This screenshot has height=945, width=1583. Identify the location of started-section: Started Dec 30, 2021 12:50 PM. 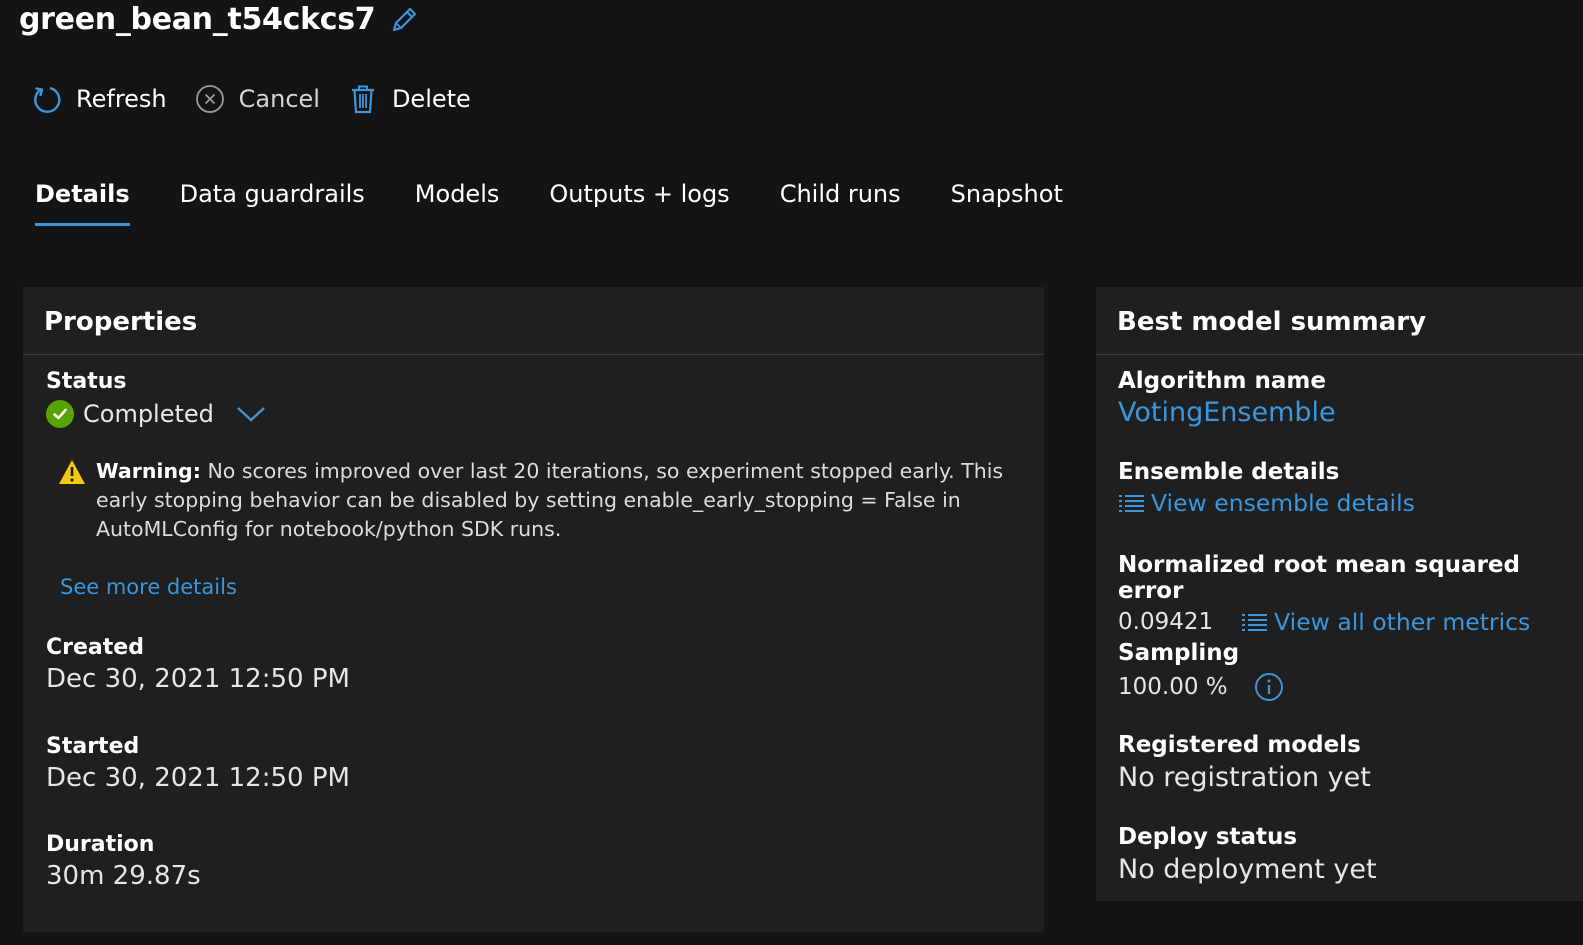
(198, 763).